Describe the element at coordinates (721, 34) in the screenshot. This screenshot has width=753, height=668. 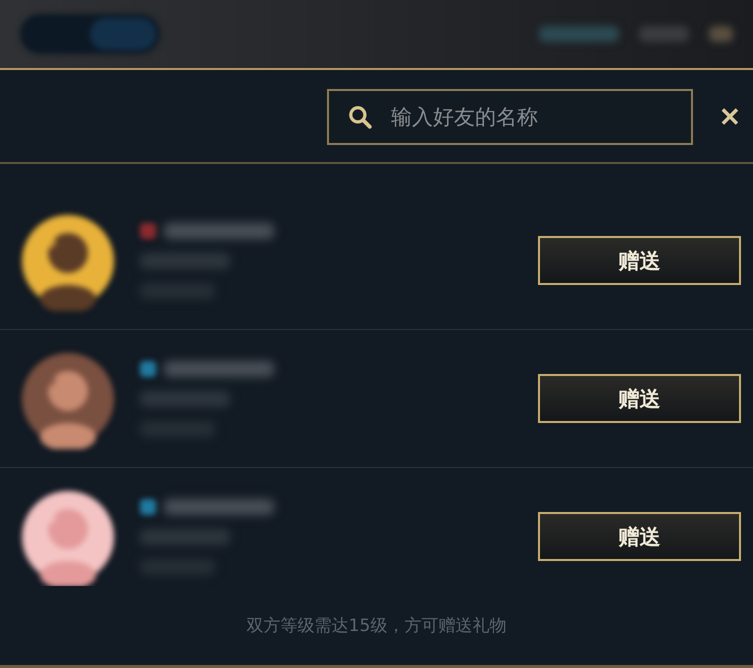
I see `blurred-icon` at that location.